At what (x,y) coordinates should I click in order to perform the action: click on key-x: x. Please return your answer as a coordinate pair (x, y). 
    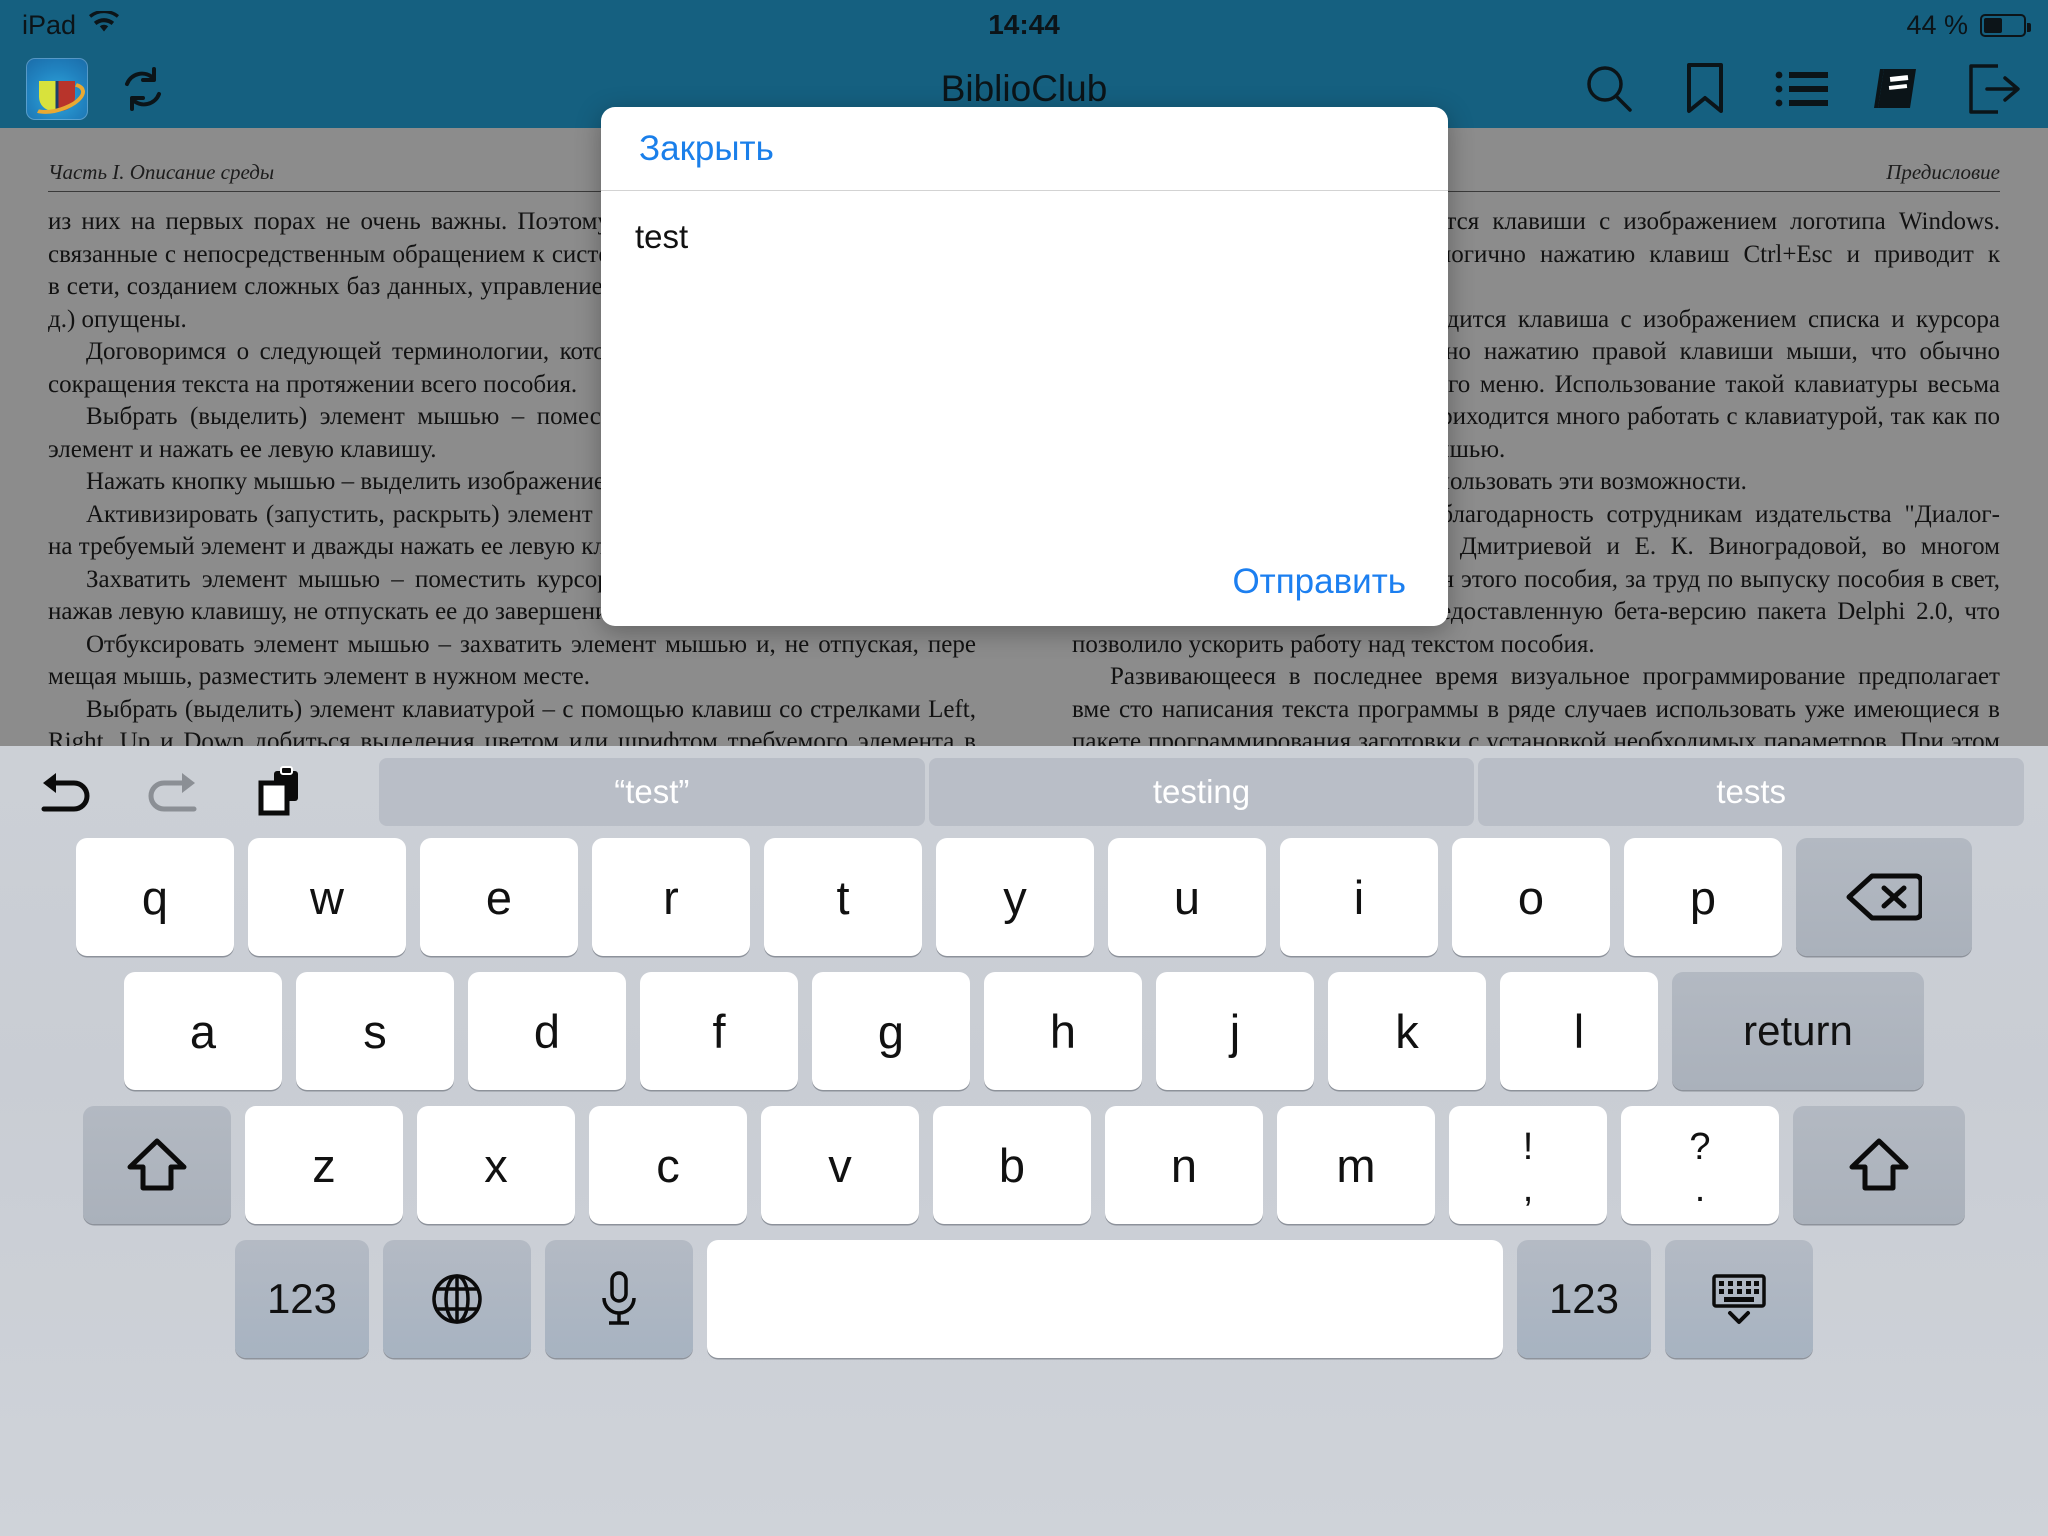
    Looking at the image, I should click on (496, 1165).